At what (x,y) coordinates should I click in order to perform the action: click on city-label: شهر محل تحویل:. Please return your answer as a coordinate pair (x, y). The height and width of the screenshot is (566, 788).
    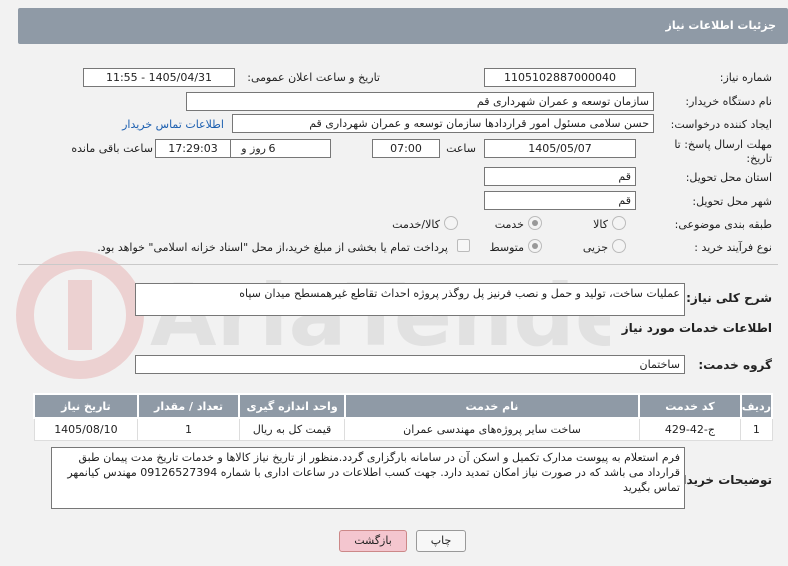
    Looking at the image, I should click on (732, 201).